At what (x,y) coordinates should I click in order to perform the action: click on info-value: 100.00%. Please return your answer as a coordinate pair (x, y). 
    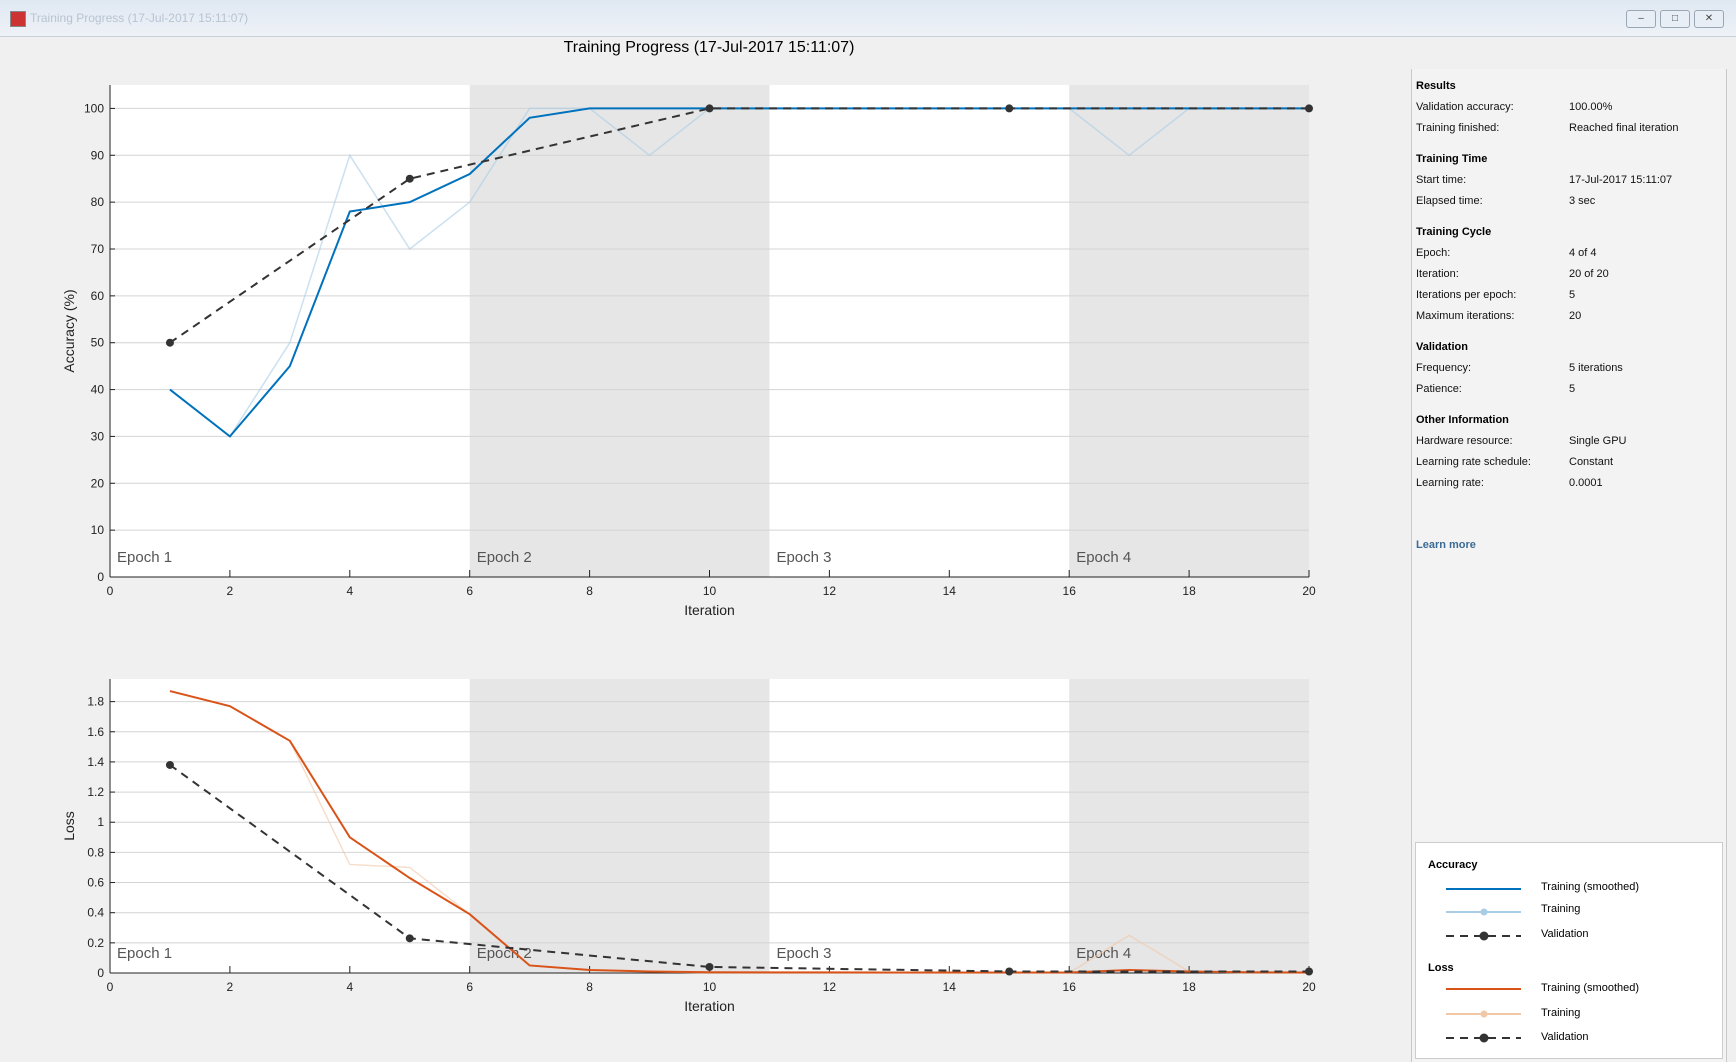
    Looking at the image, I should click on (1591, 107).